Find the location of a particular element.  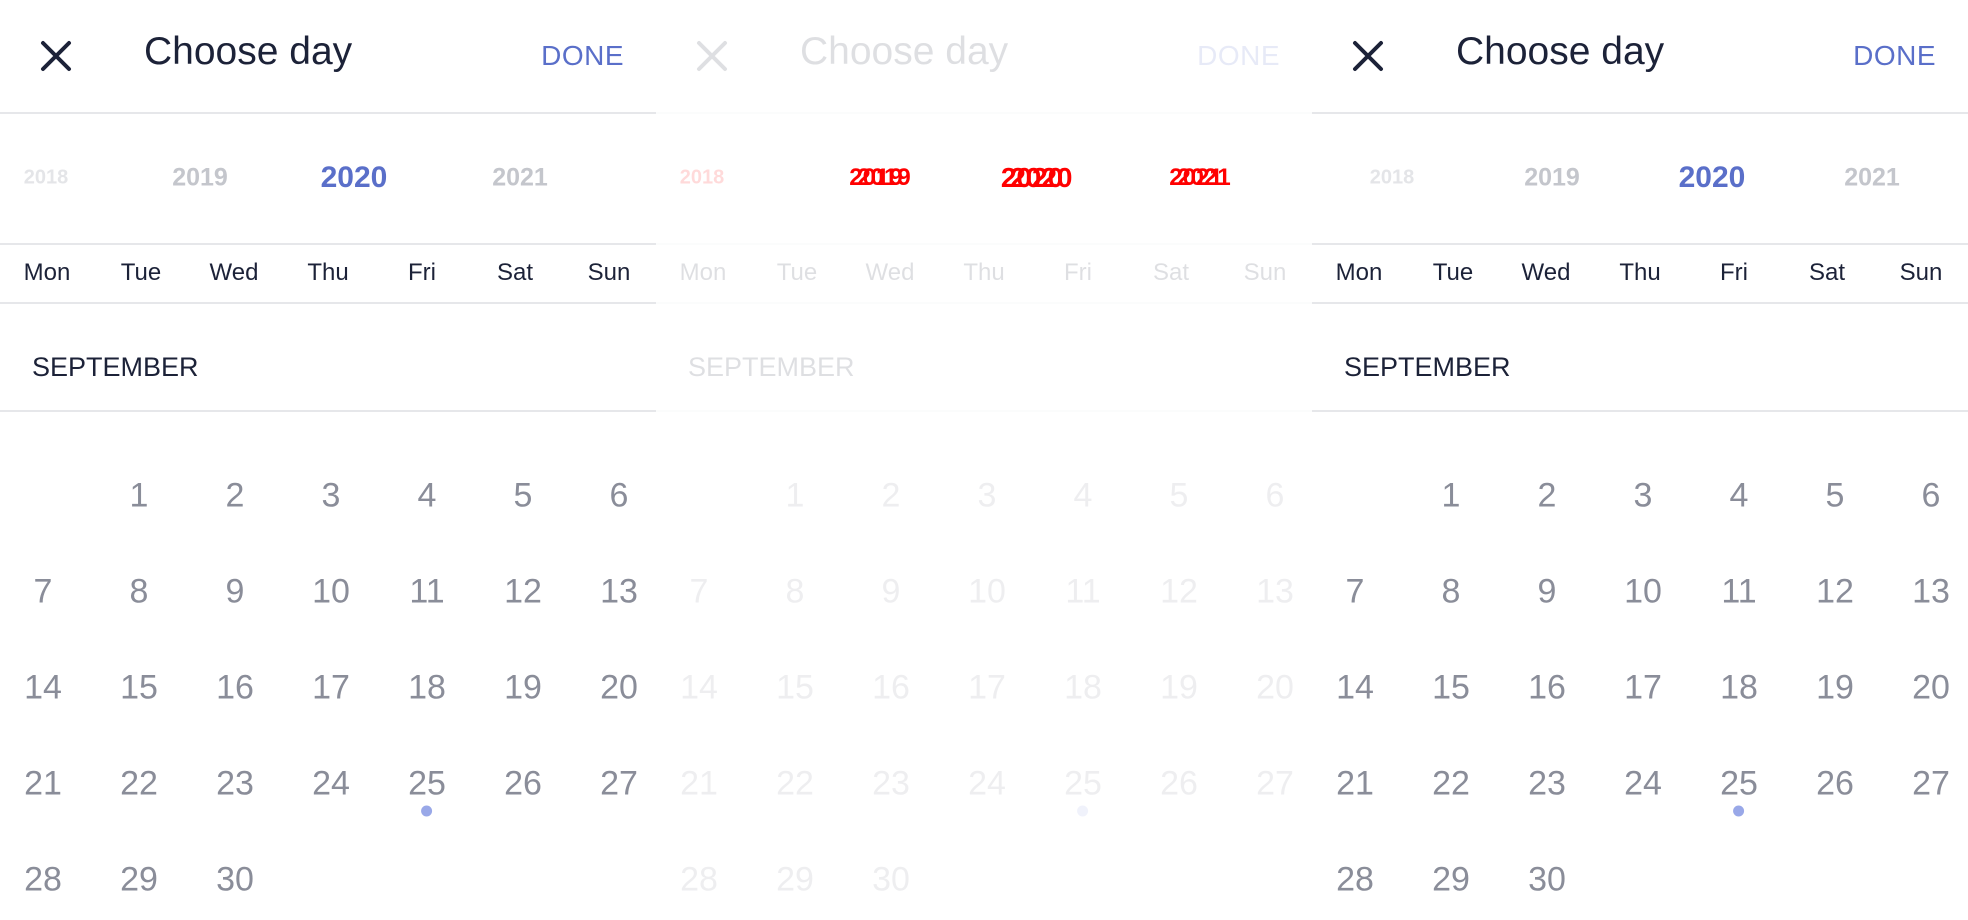

year-item-selected: 2020 2020 is located at coordinates (1037, 178).